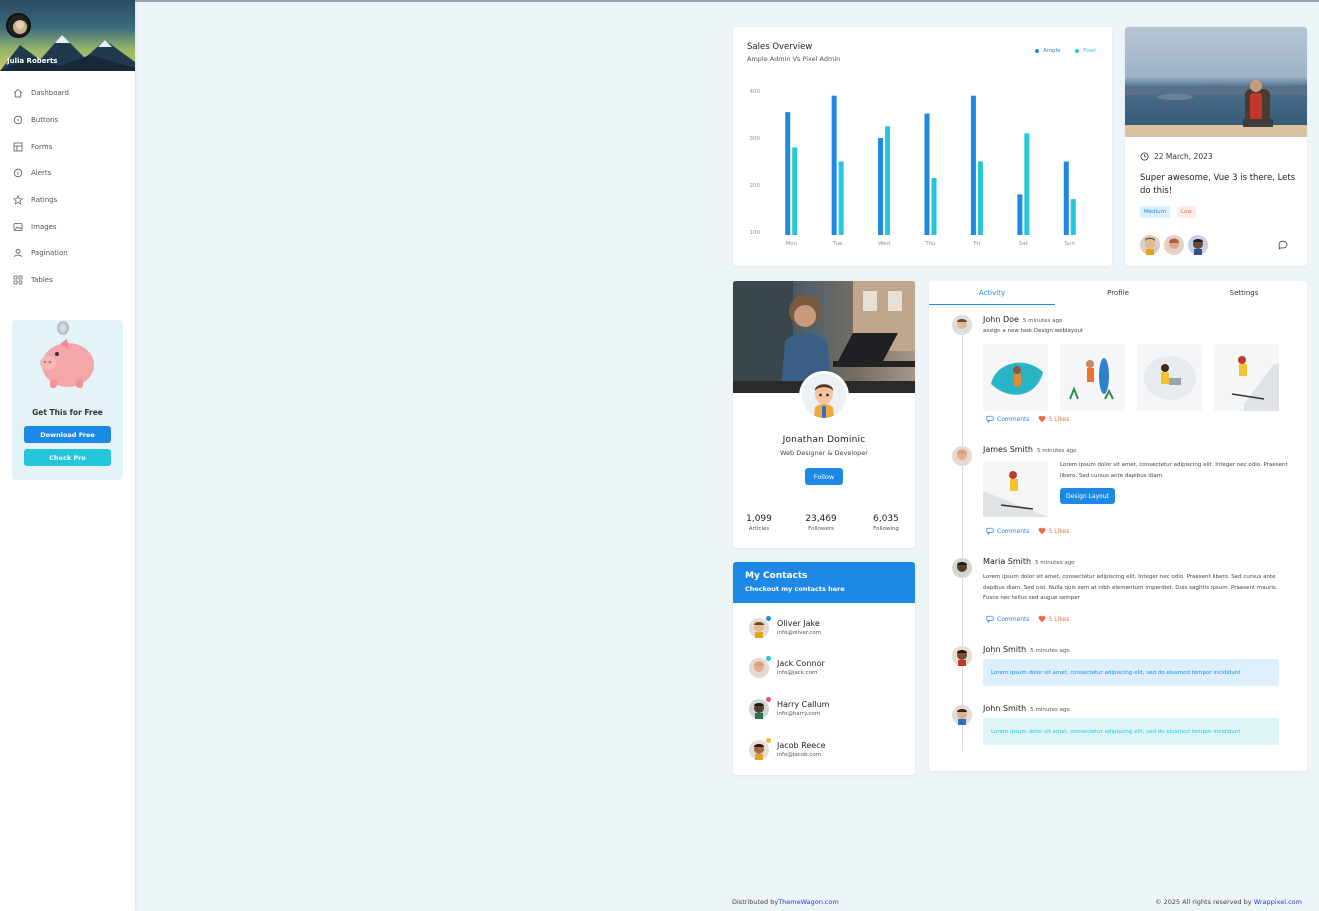 This screenshot has width=1319, height=911. Describe the element at coordinates (888, 180) in the screenshot. I see `bar-pixel-wed` at that location.